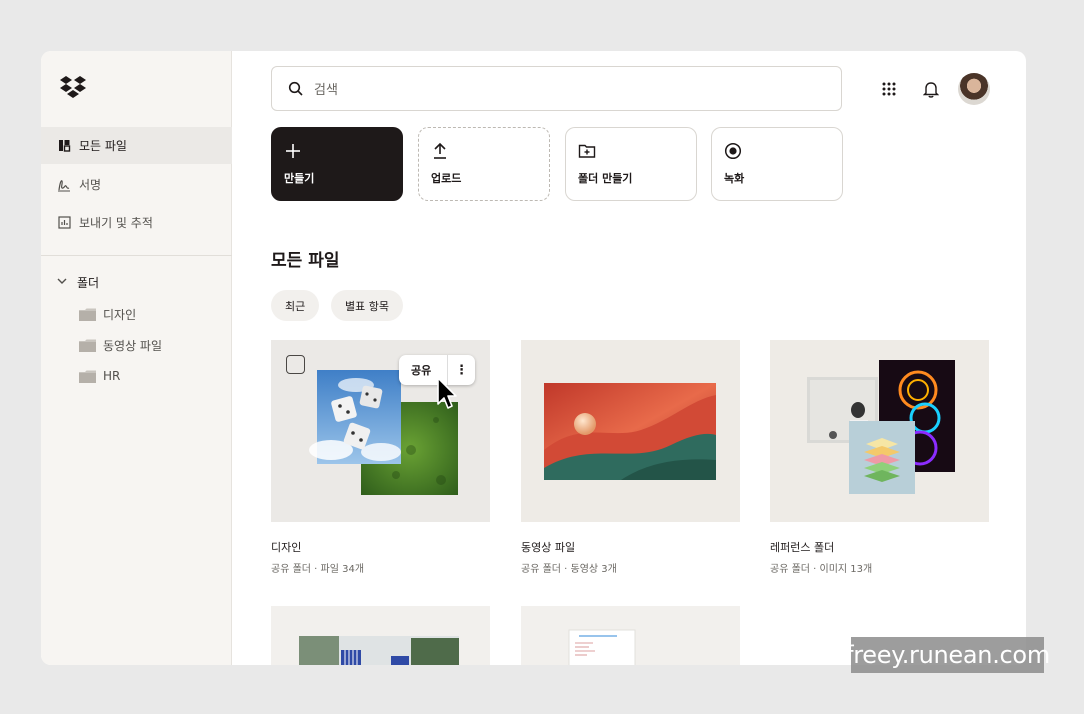 The width and height of the screenshot is (1084, 714). What do you see at coordinates (777, 164) in the screenshot?
I see `record-button: 녹화` at bounding box center [777, 164].